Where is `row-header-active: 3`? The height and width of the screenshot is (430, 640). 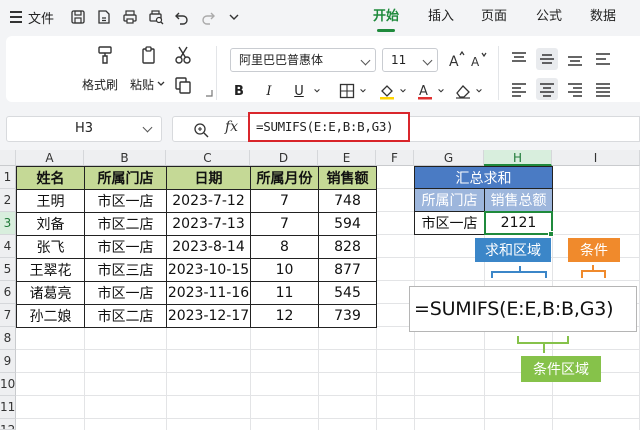
row-header-active: 3 is located at coordinates (8, 223).